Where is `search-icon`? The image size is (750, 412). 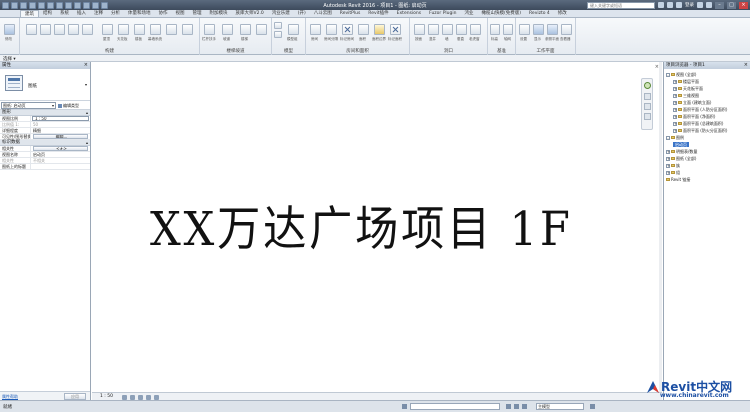 search-icon is located at coordinates (661, 5).